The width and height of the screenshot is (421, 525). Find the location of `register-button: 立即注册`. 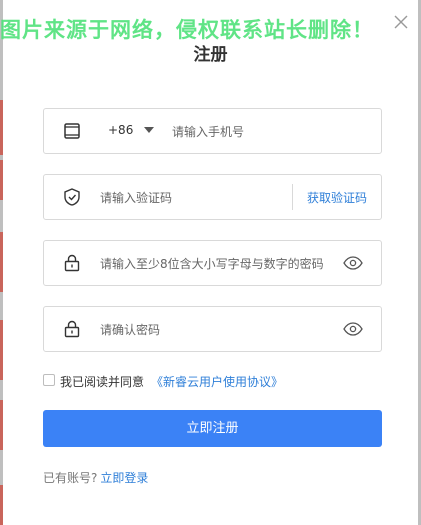

register-button: 立即注册 is located at coordinates (212, 428).